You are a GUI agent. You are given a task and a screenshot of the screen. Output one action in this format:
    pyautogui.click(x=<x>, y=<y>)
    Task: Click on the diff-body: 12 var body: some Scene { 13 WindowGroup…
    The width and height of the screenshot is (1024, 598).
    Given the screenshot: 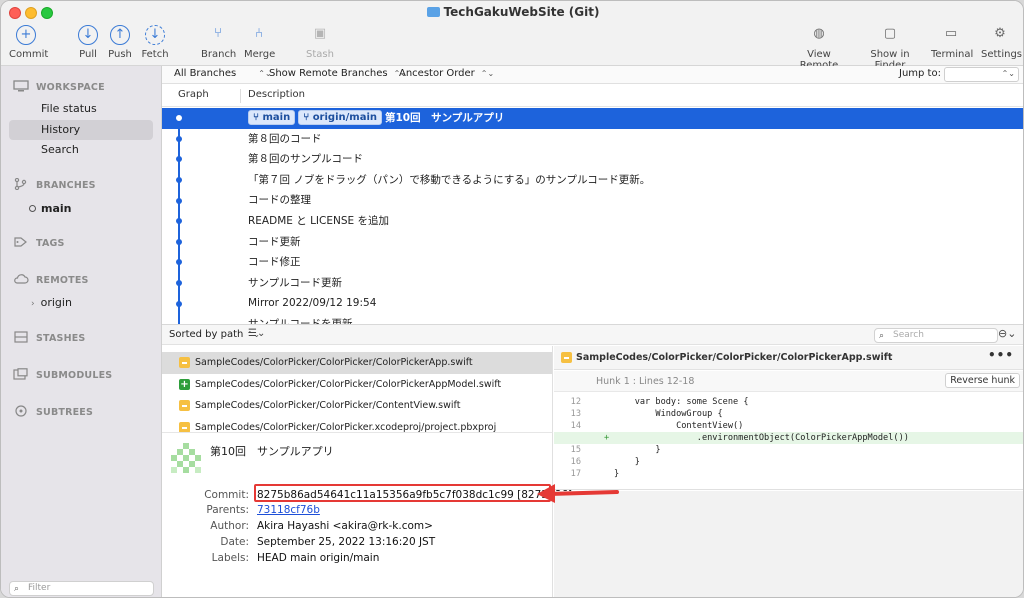 What is the action you would take?
    pyautogui.click(x=788, y=441)
    